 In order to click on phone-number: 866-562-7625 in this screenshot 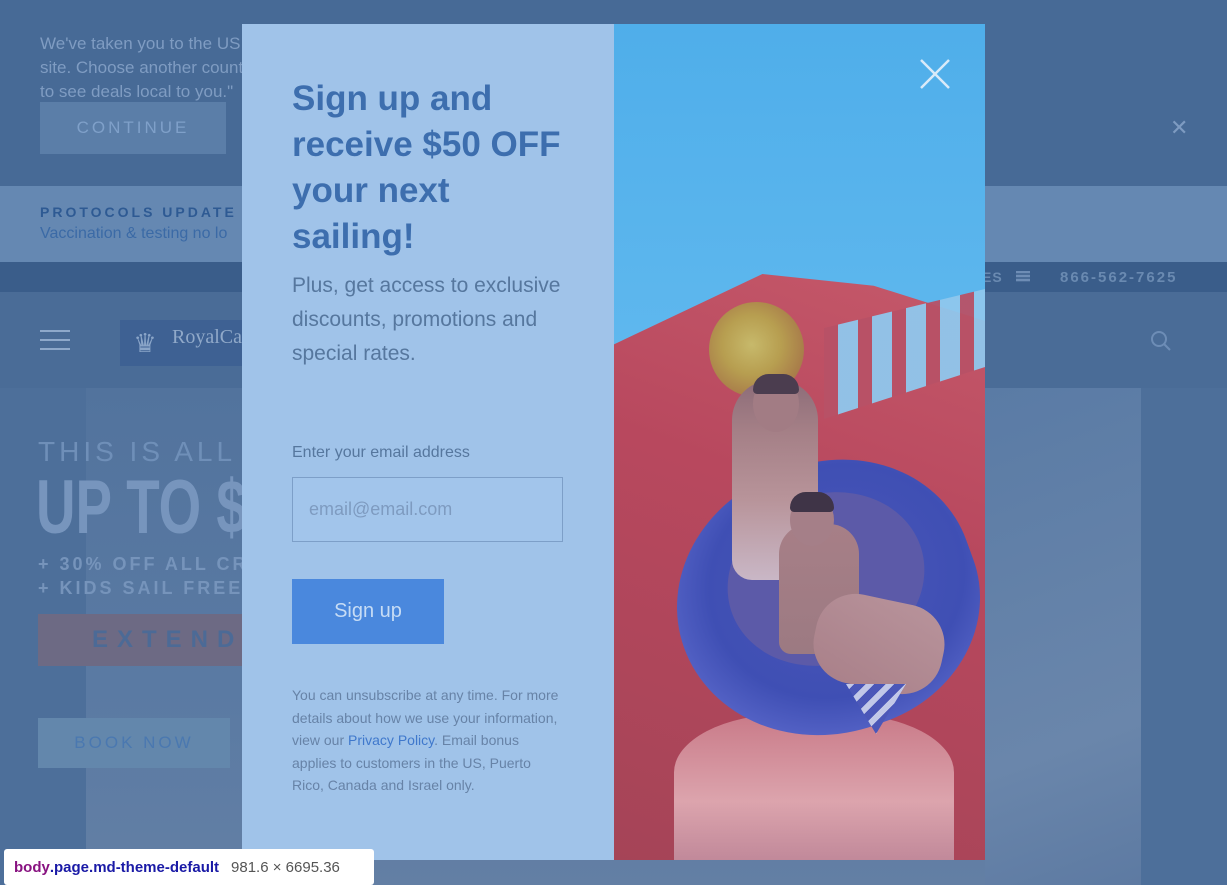, I will do `click(1118, 277)`.